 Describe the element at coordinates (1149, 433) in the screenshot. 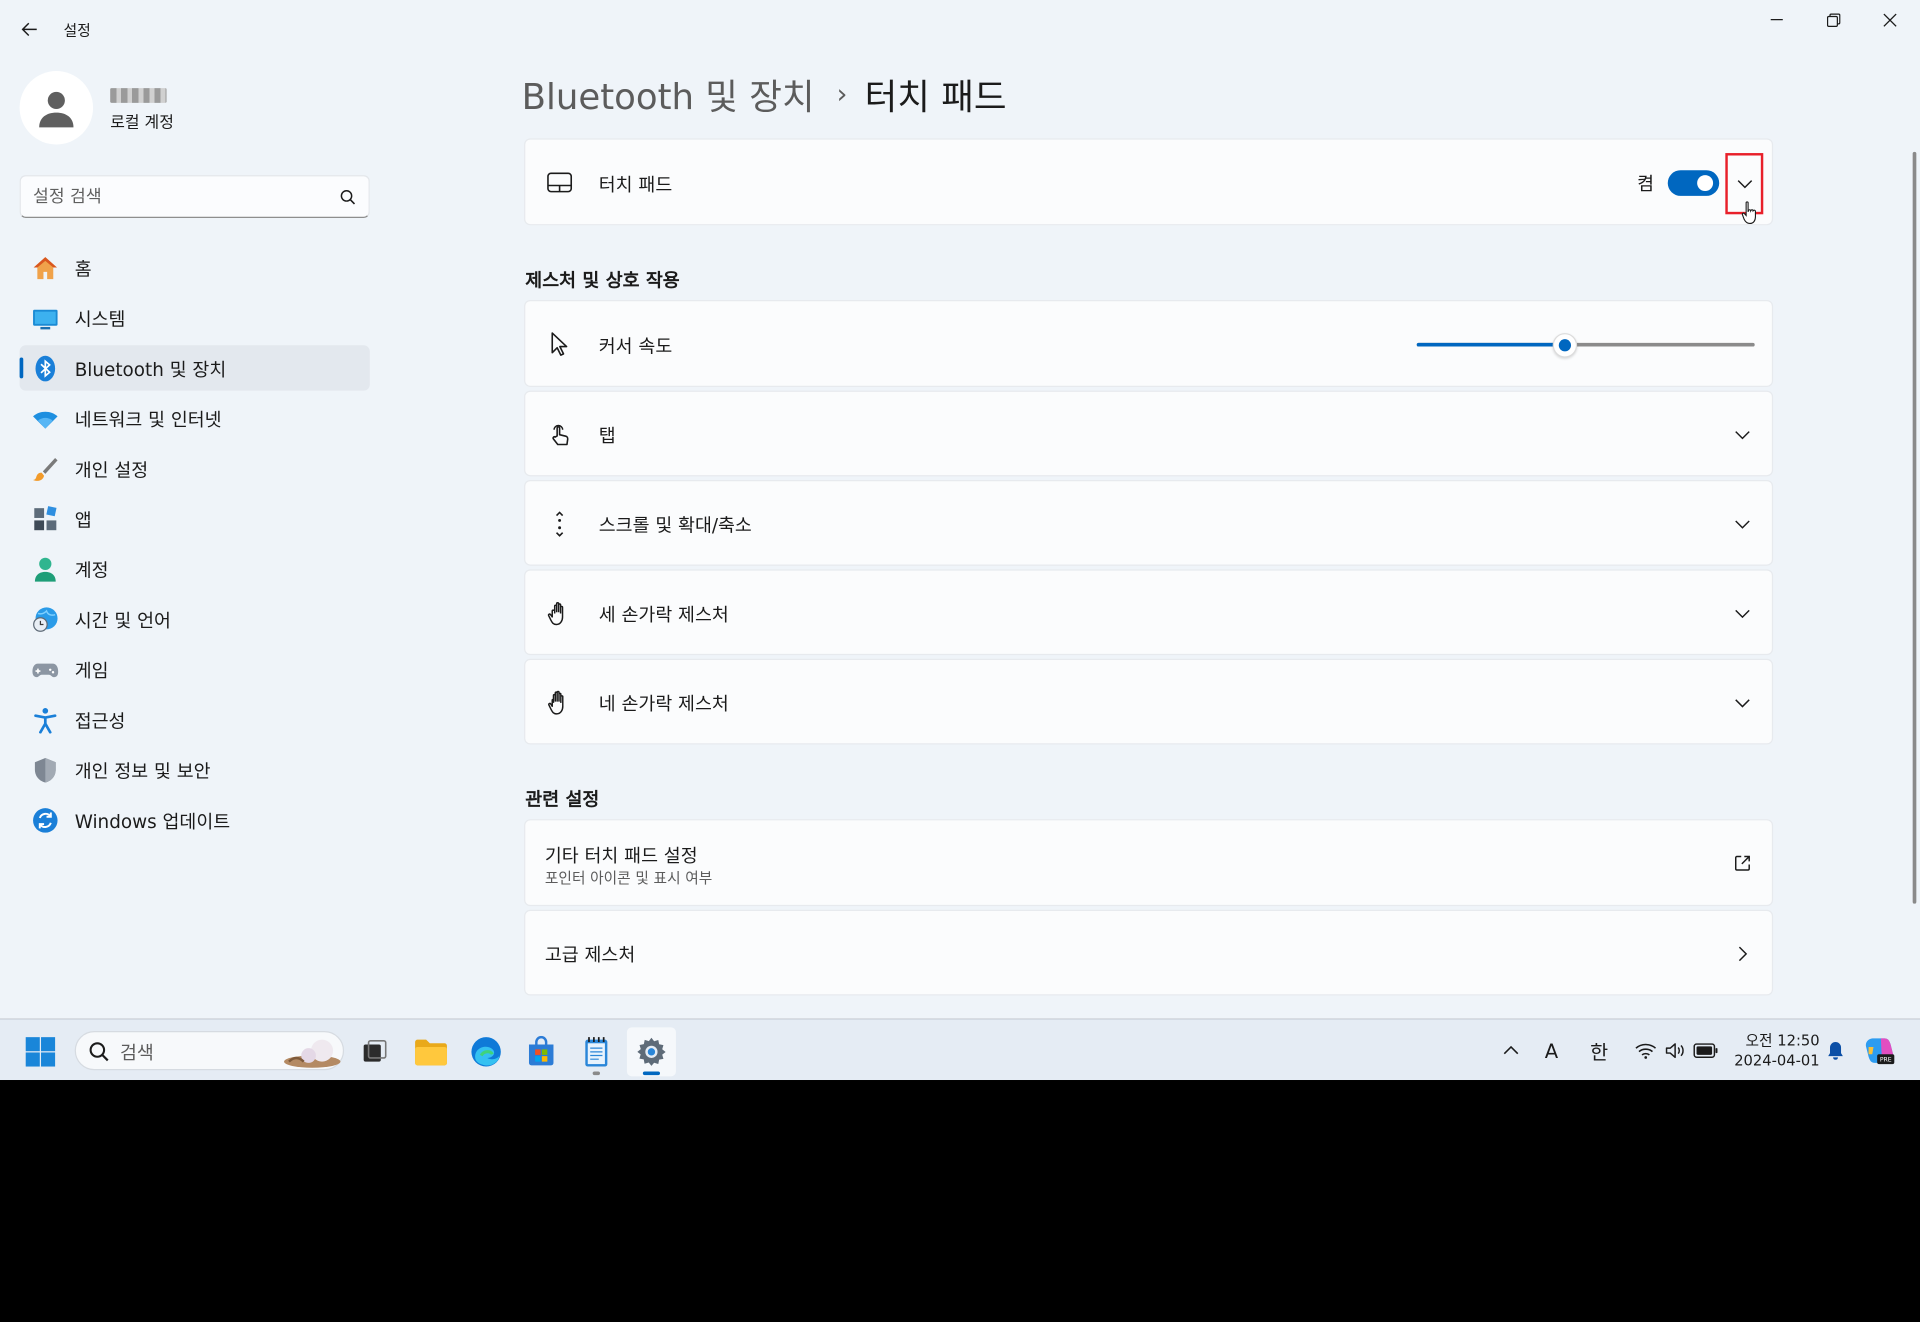

I see `tap-card: 탭` at that location.